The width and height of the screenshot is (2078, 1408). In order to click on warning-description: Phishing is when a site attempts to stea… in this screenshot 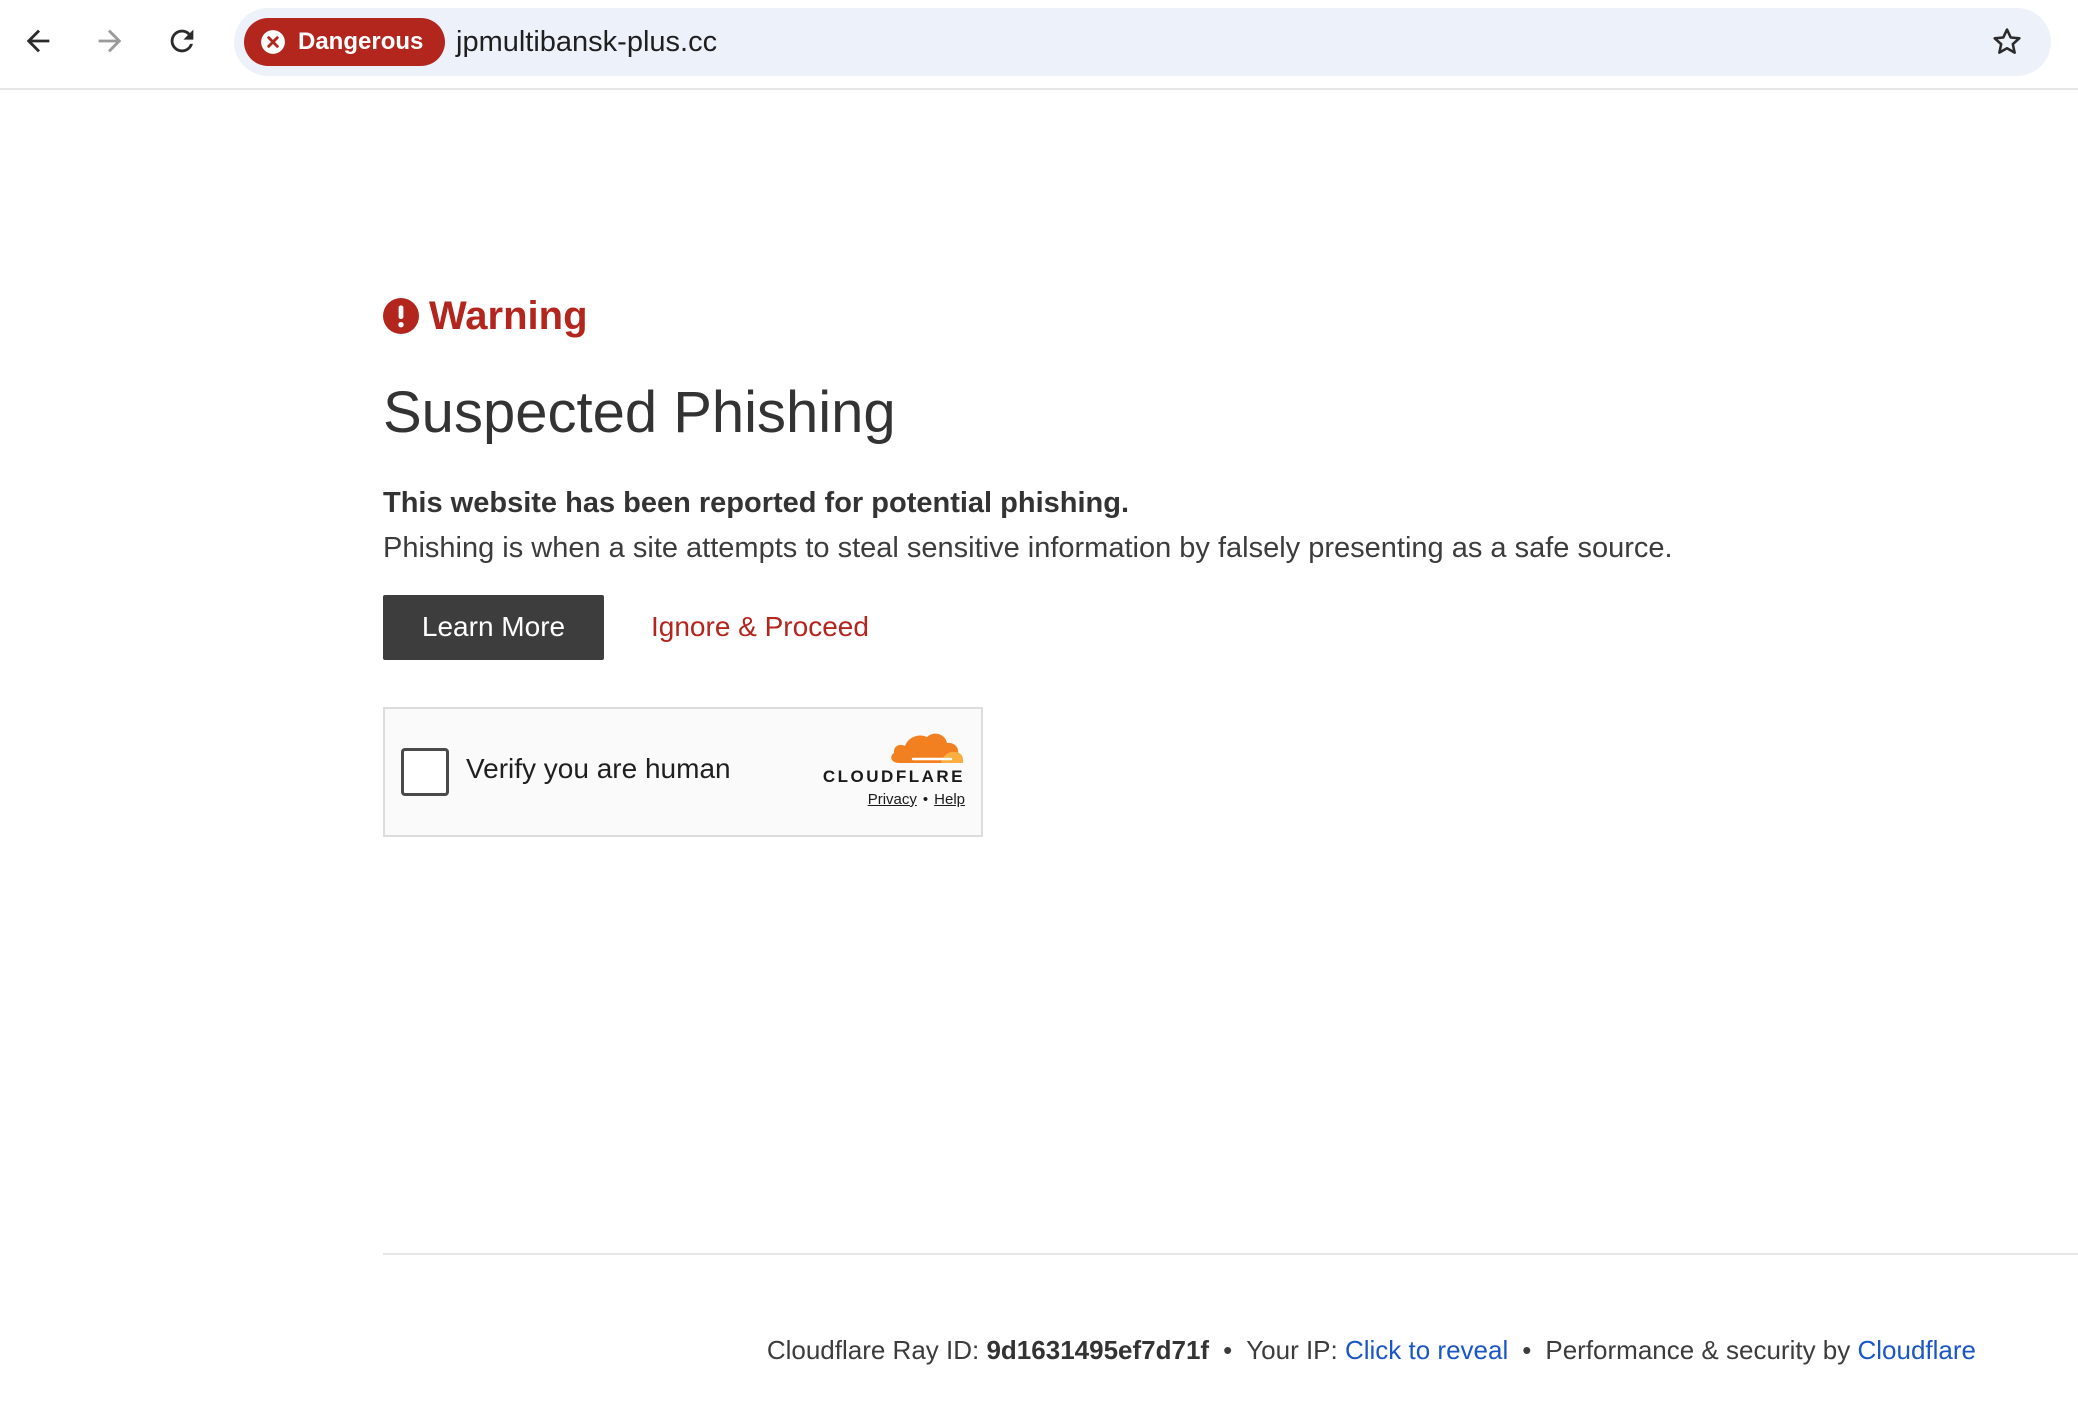, I will do `click(1028, 547)`.